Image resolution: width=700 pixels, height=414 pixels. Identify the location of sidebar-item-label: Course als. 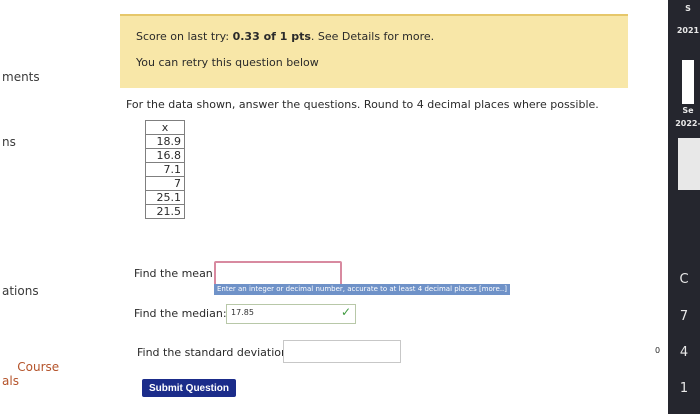
(31, 374).